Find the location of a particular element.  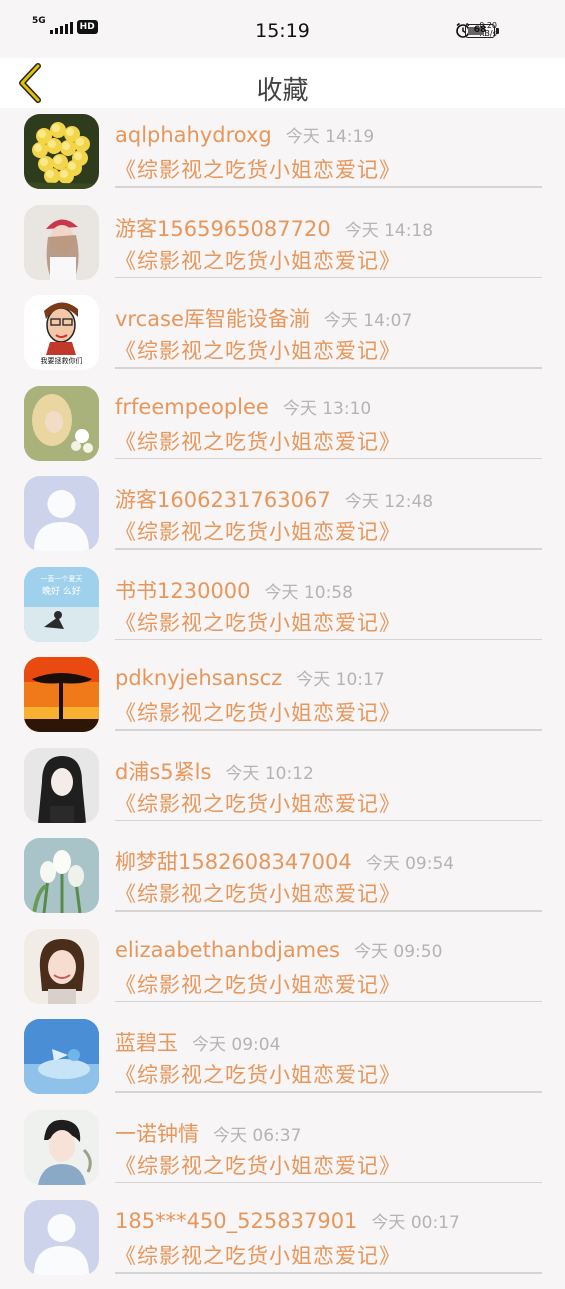

list-item: 柳梦甜1582608347004 今天 09:54 《综影视之吃货小姐恋爱记》 is located at coordinates (282, 881).